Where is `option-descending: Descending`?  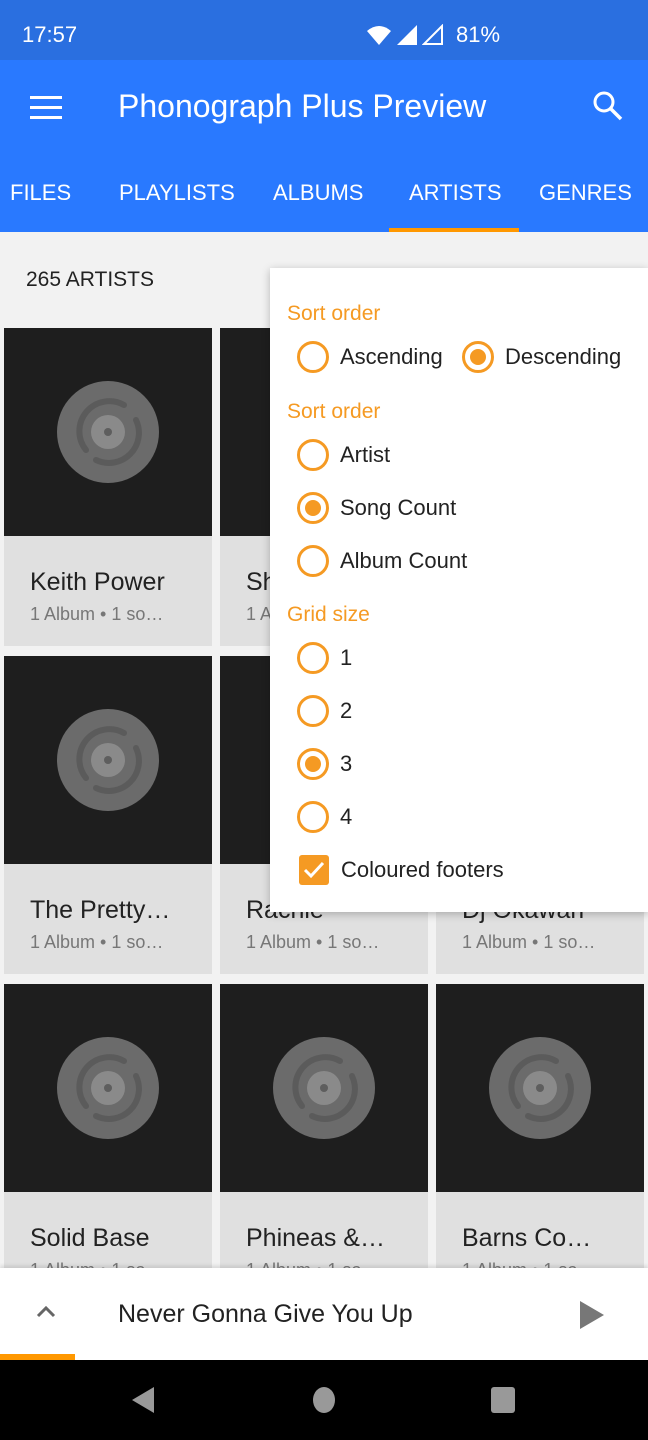
option-descending: Descending is located at coordinates (541, 357).